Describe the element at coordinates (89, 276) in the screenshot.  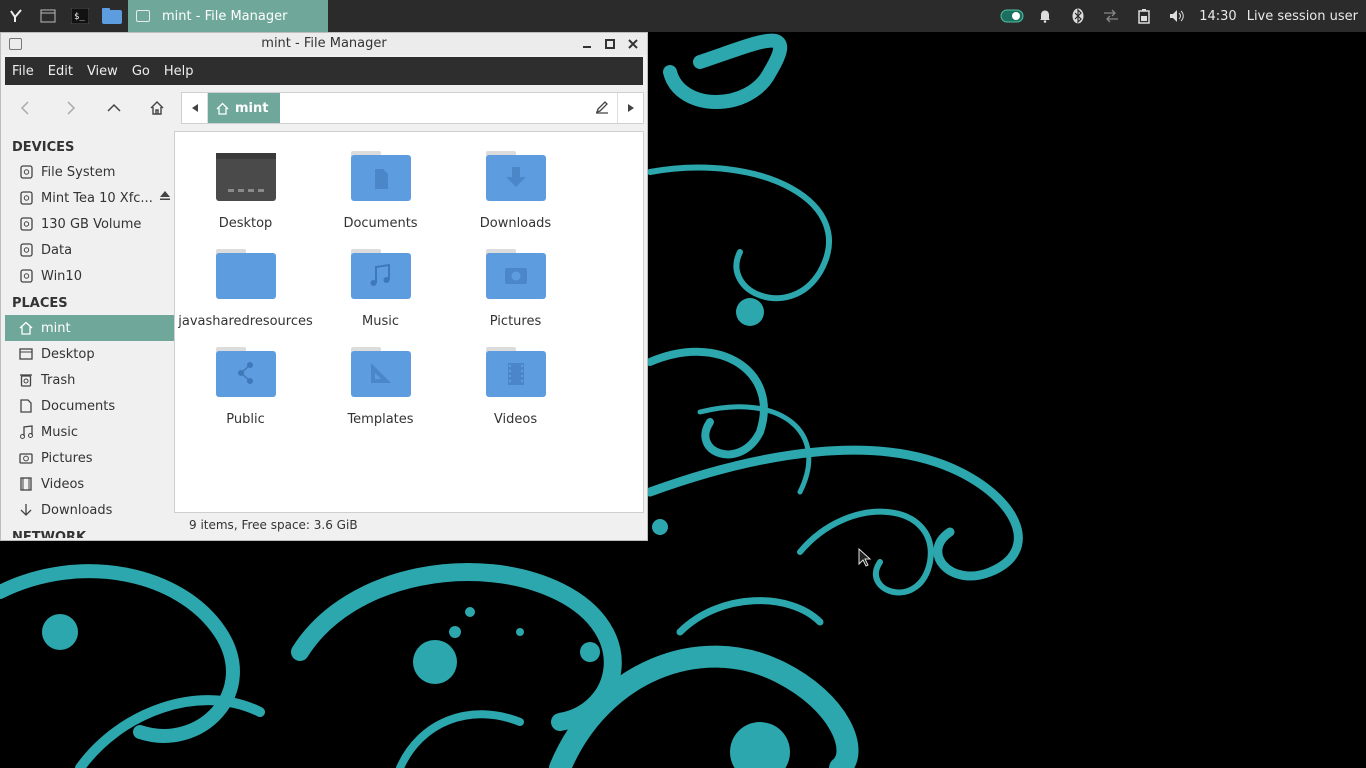
I see `sidebar-item-win10: Win10` at that location.